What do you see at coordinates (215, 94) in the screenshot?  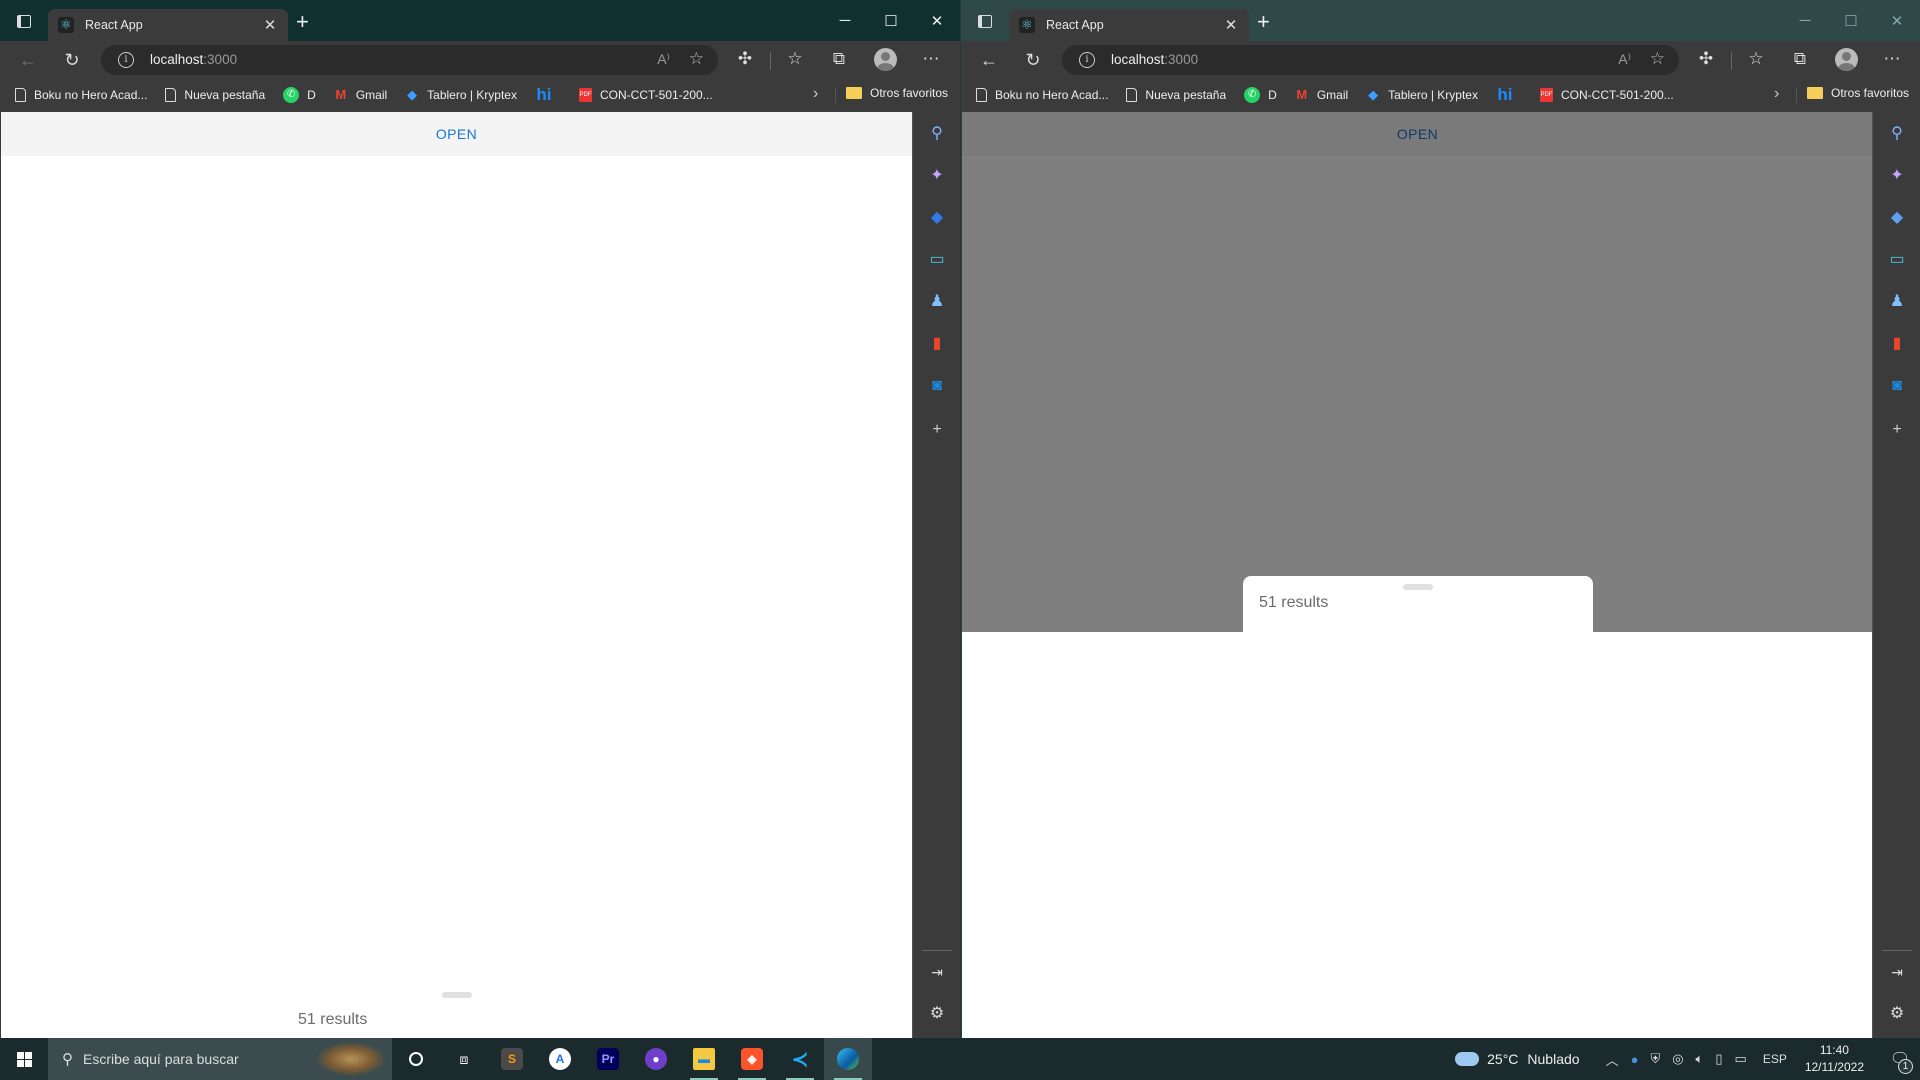 I see `bookmark-item: Nueva pestaña` at bounding box center [215, 94].